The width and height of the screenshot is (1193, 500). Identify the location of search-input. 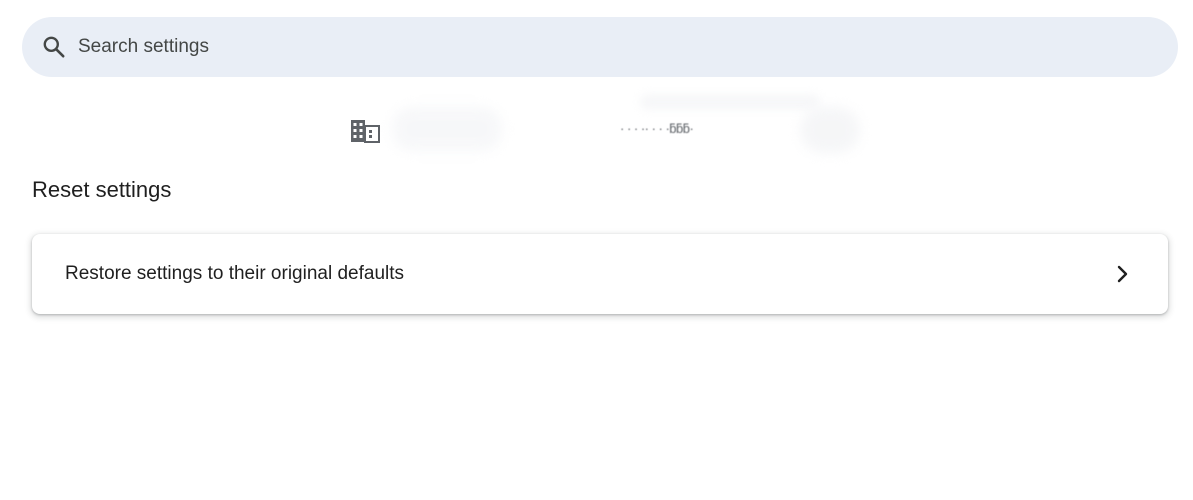
(578, 47).